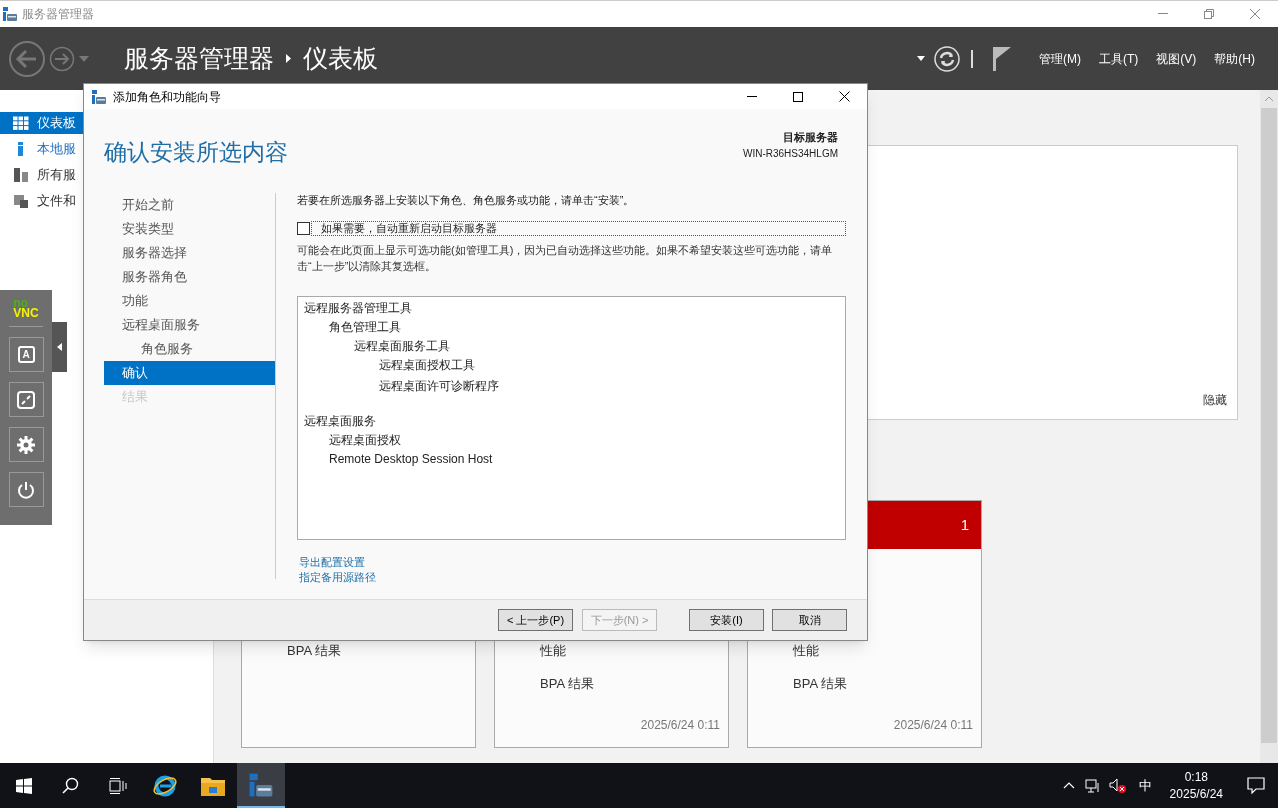 The width and height of the screenshot is (1278, 808). What do you see at coordinates (340, 421) in the screenshot?
I see `feature-item: 远程桌面服务` at bounding box center [340, 421].